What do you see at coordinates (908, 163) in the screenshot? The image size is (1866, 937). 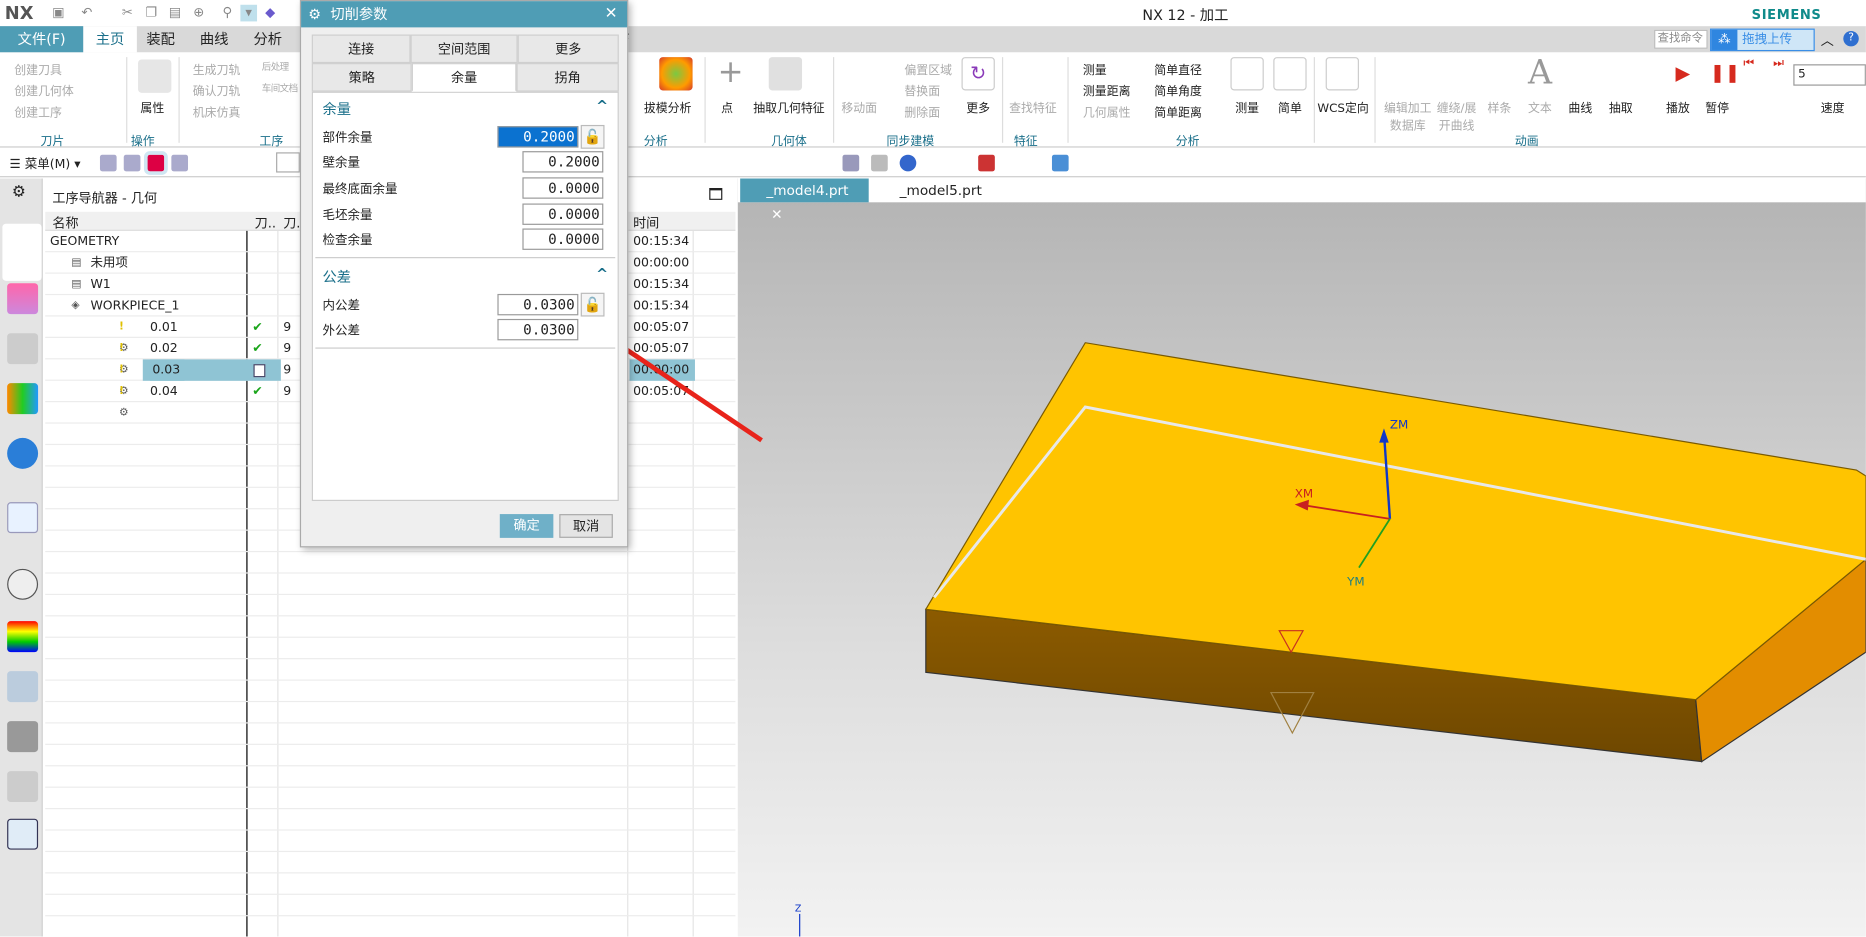 I see `rotate-icon` at bounding box center [908, 163].